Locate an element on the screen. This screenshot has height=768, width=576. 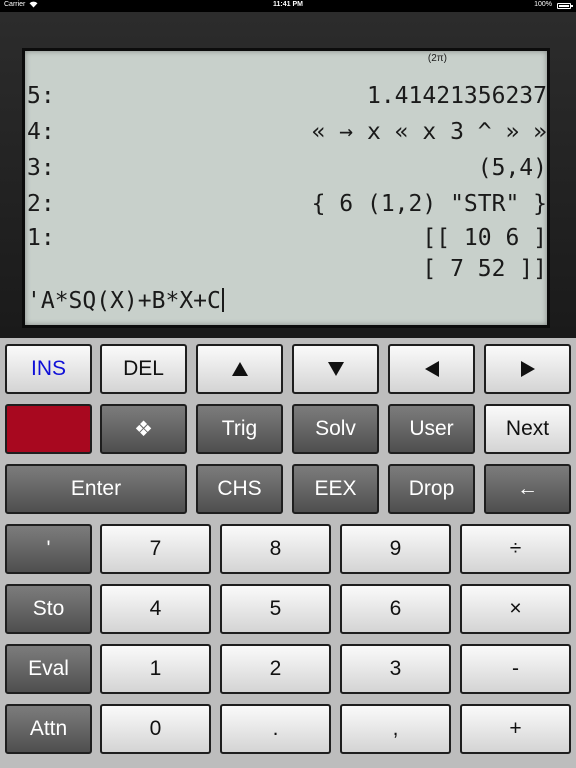
stack-value: [[ 10 6 ] is located at coordinates (484, 238).